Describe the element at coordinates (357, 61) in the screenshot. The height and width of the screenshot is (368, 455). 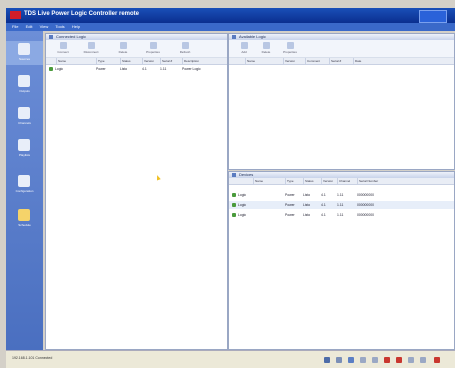
I see `column-header: Date` at that location.